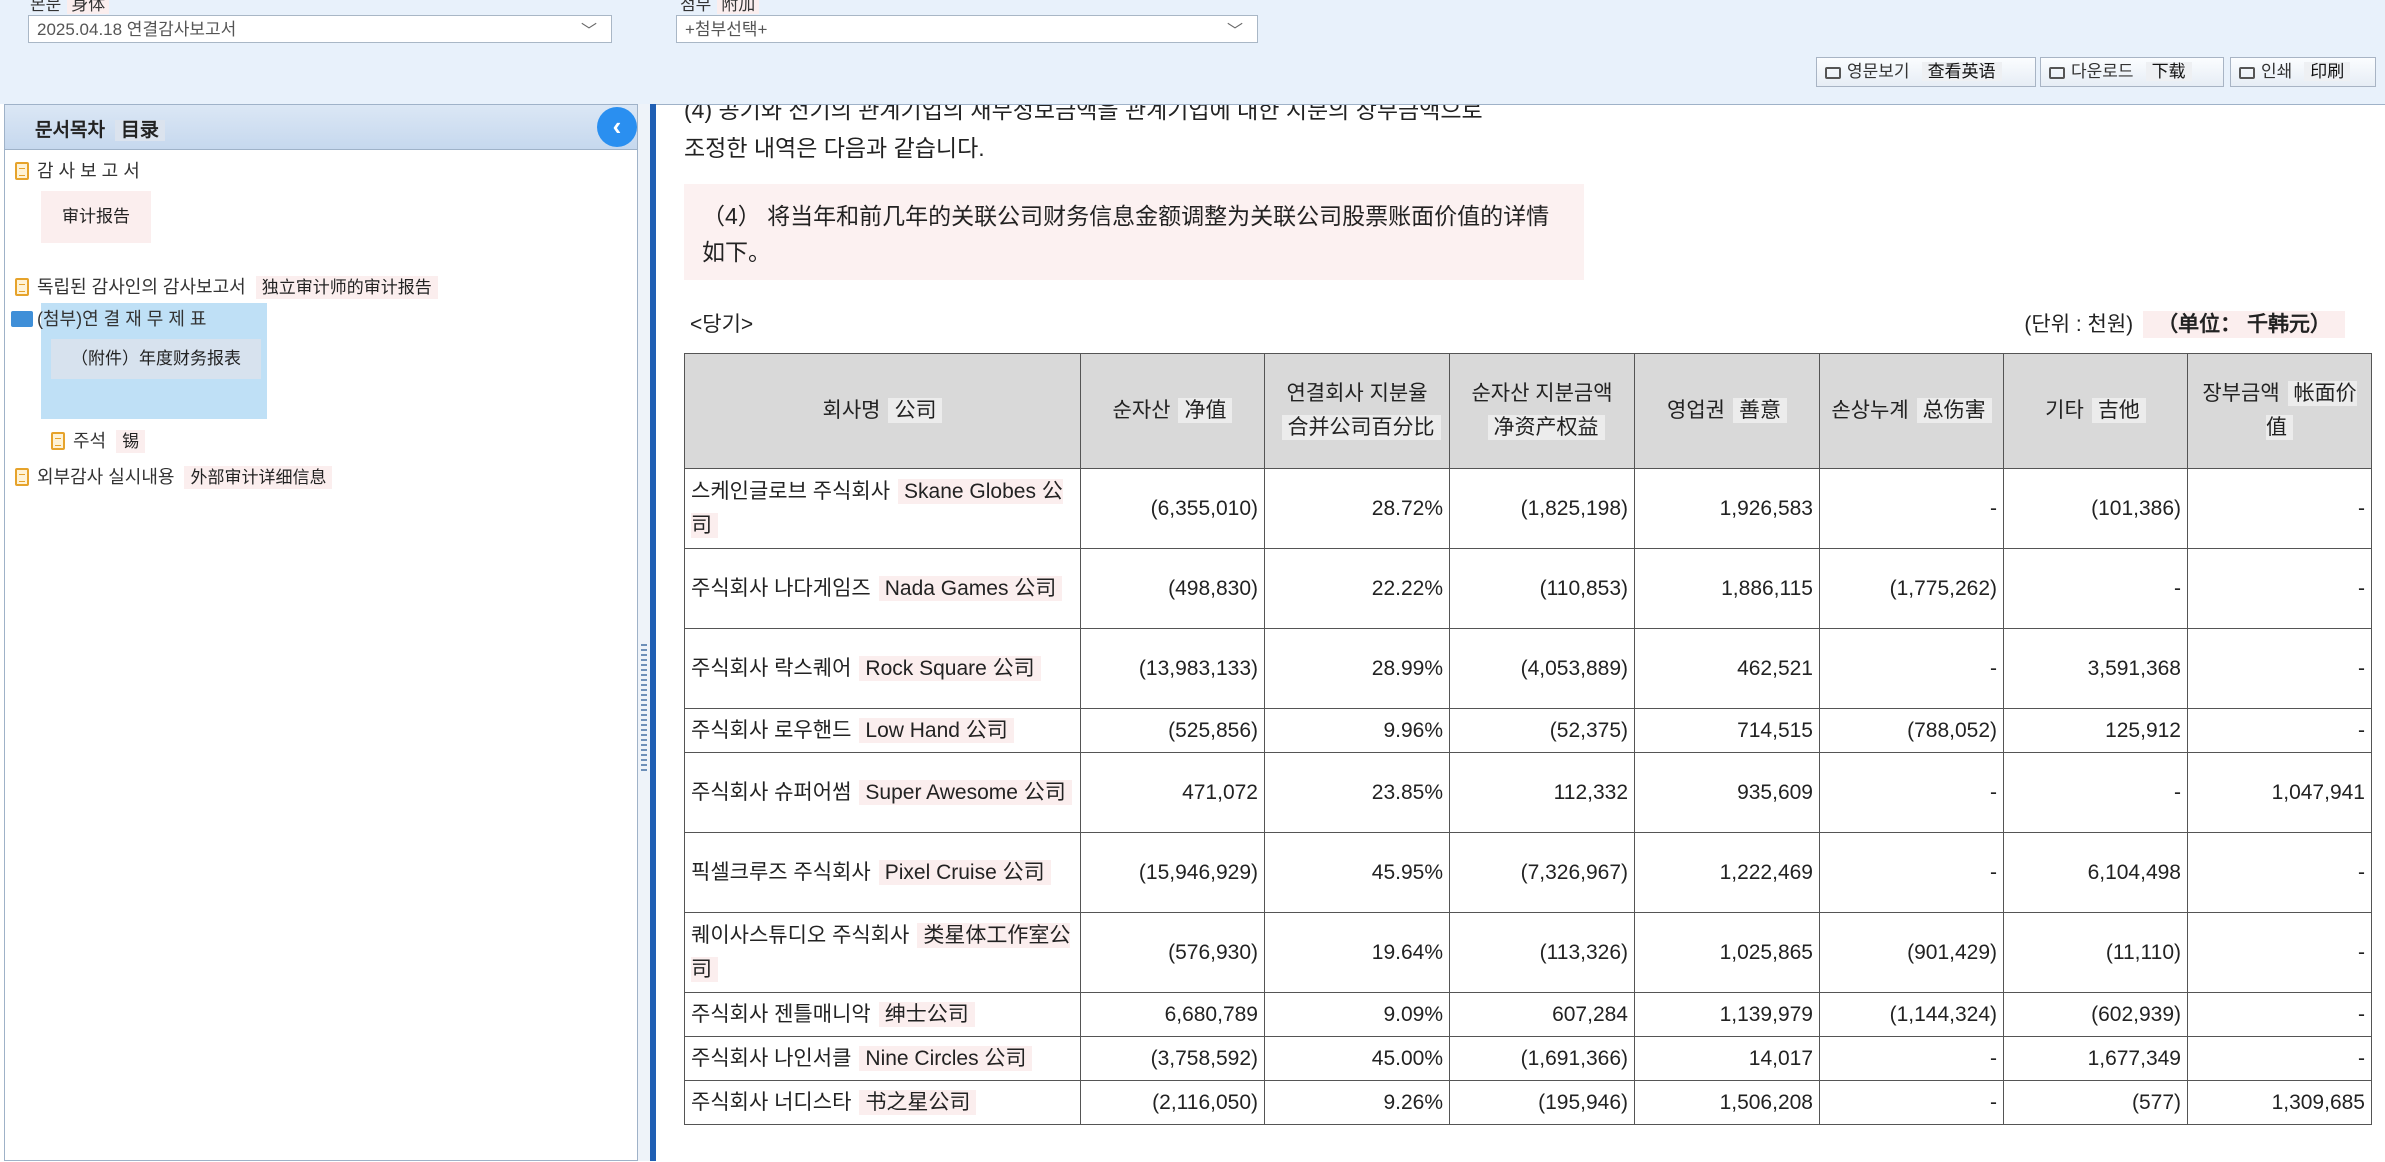  What do you see at coordinates (1172, 411) in the screenshot?
I see `header-net-assets: 순자산 净值` at bounding box center [1172, 411].